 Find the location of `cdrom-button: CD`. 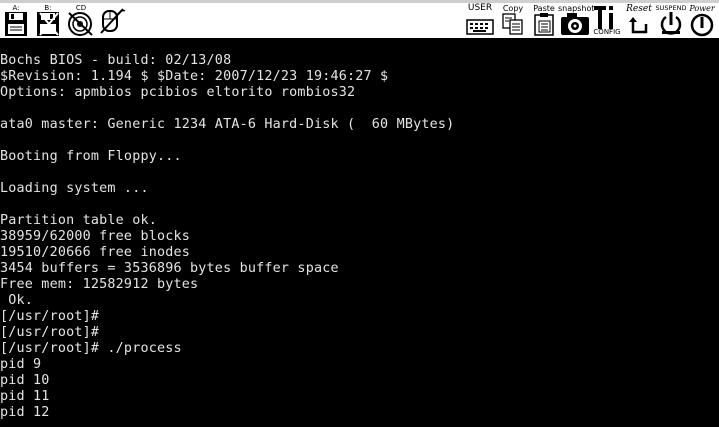

cdrom-button: CD is located at coordinates (81, 20).